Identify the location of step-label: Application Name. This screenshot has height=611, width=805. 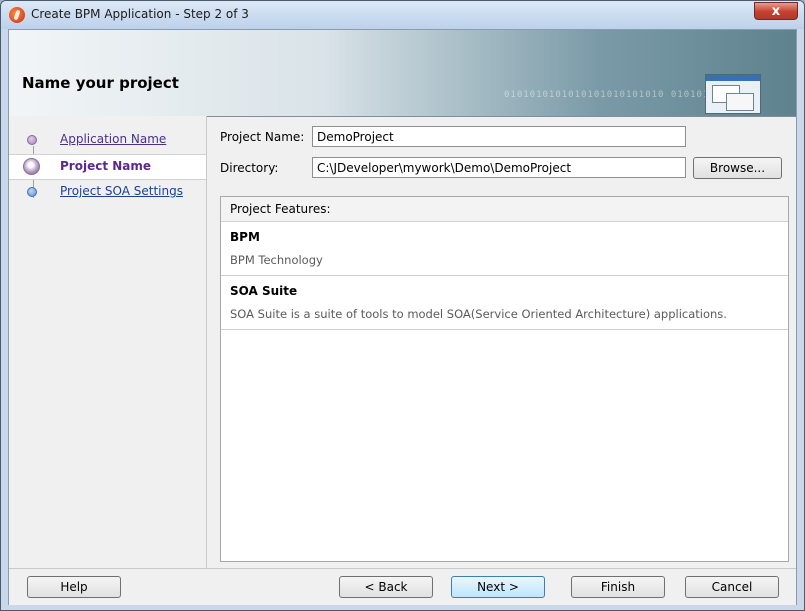
(113, 139).